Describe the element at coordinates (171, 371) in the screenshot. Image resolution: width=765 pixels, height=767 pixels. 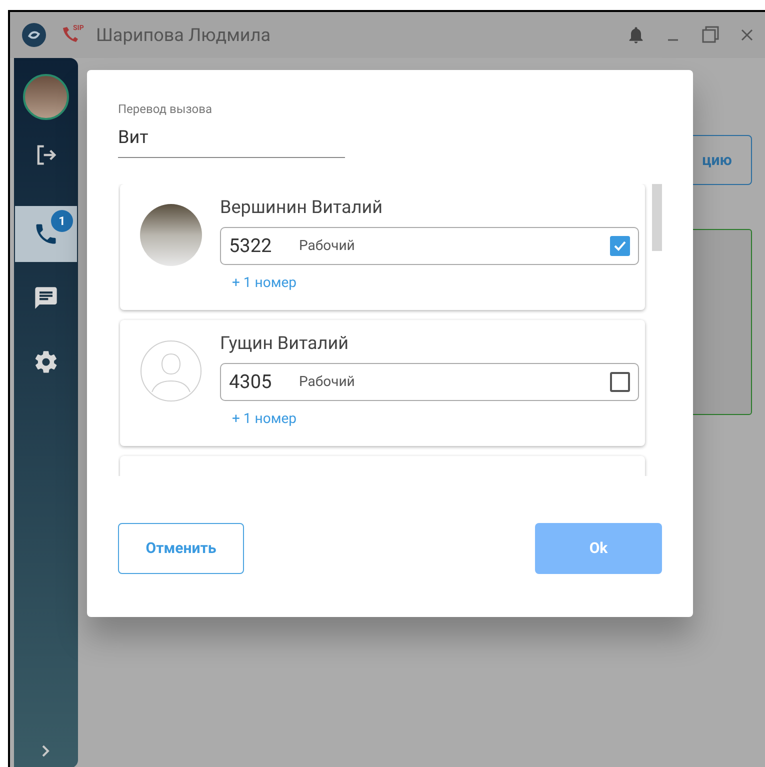
I see `avatar-icon` at that location.